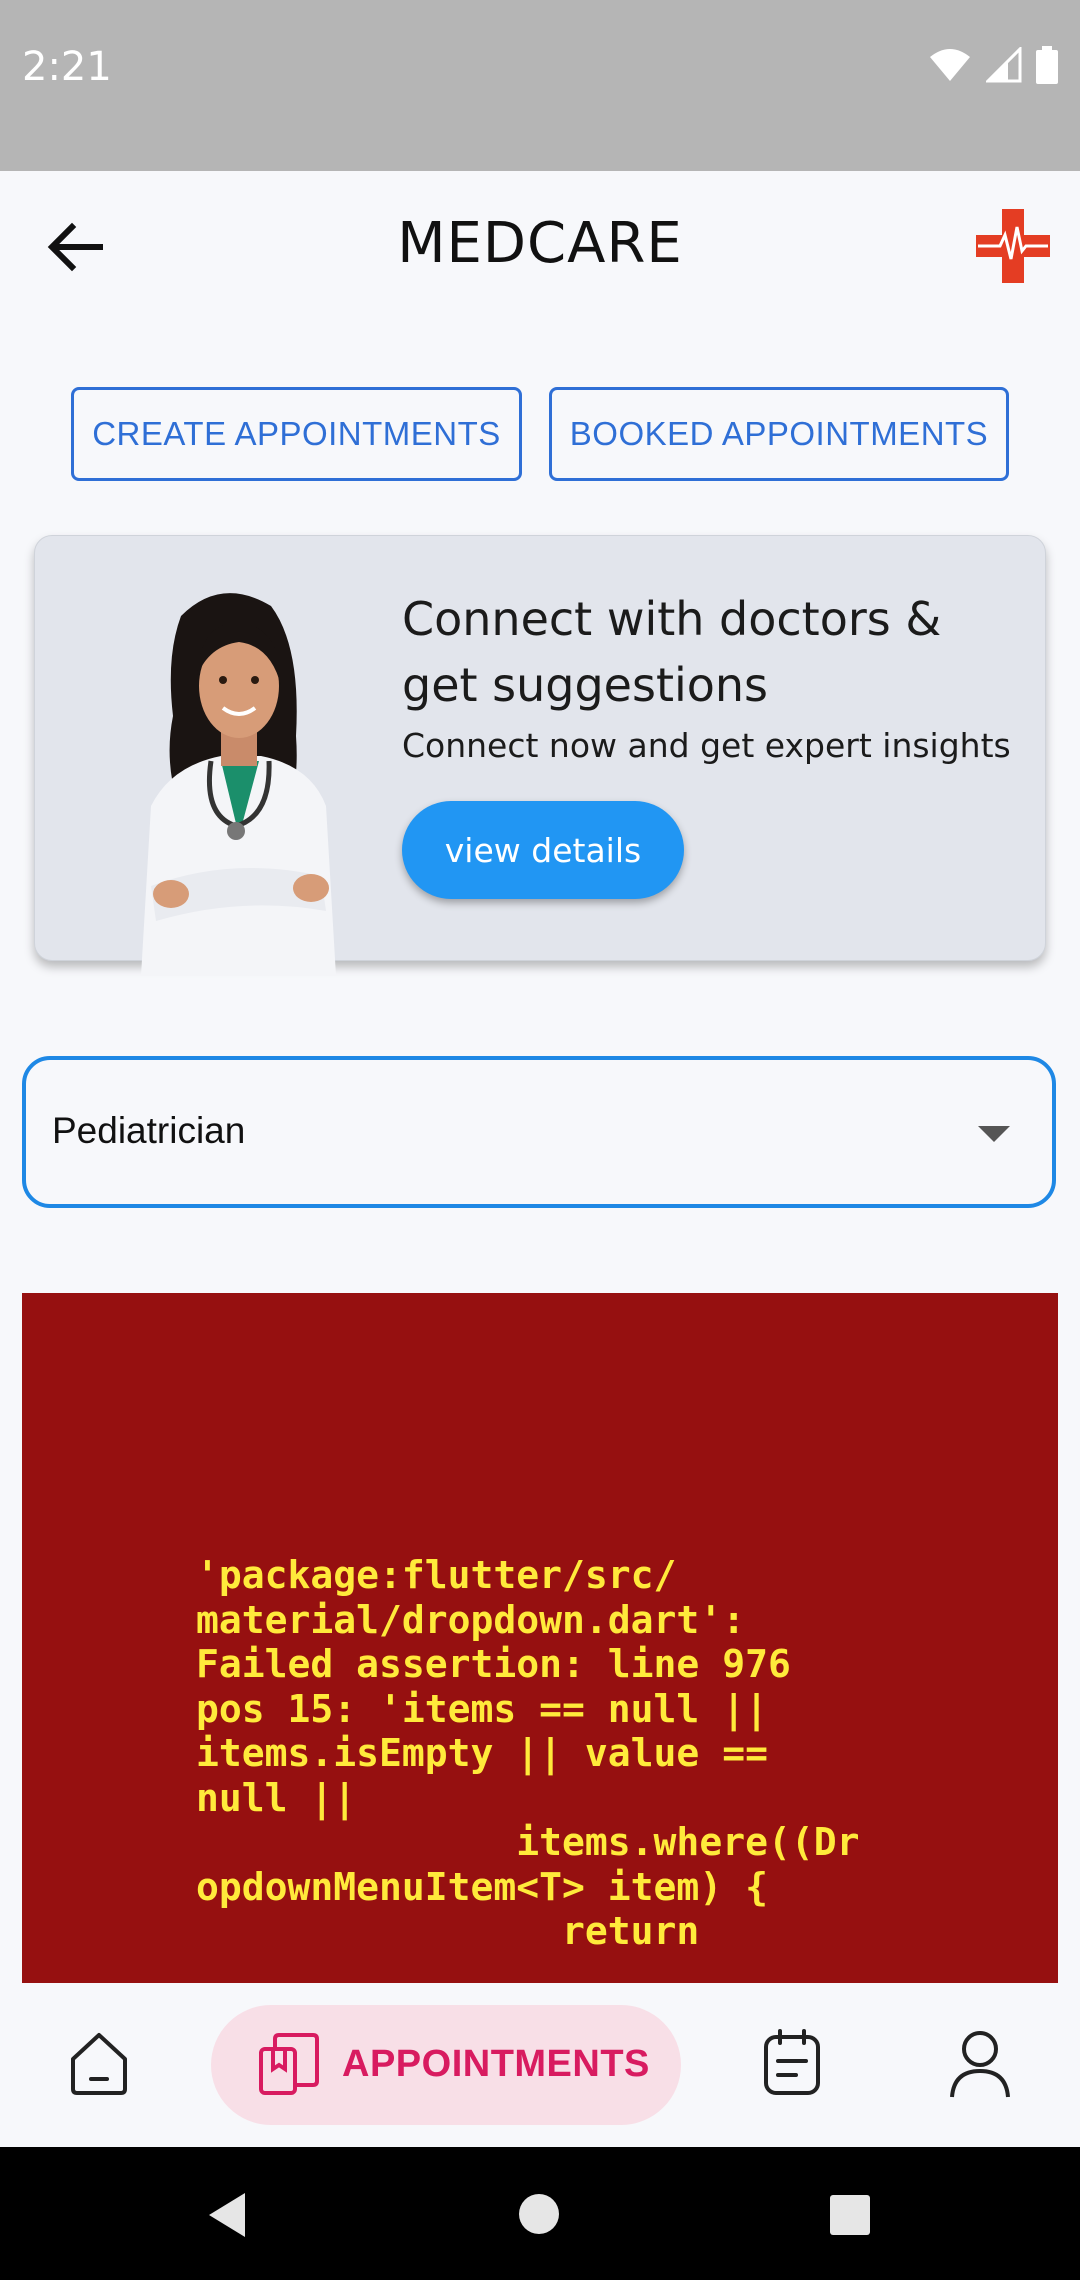 The height and width of the screenshot is (2280, 1080). Describe the element at coordinates (296, 434) in the screenshot. I see `create-appointments-button: CREATE APPOINTMENTS` at that location.